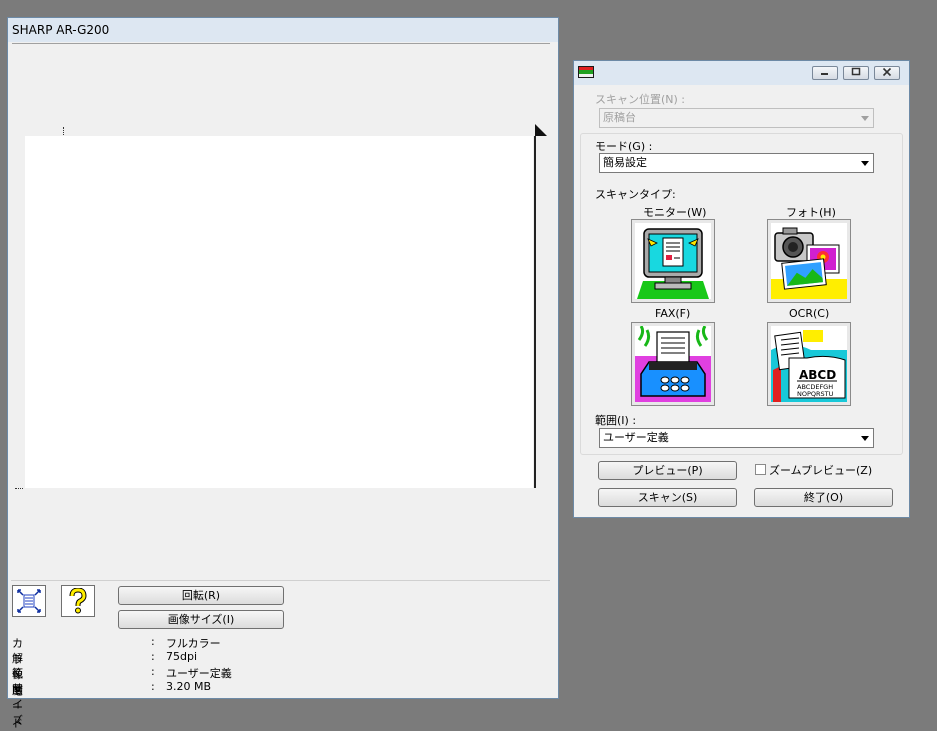 Image resolution: width=937 pixels, height=731 pixels. I want to click on info-value: フルカラー, so click(193, 643).